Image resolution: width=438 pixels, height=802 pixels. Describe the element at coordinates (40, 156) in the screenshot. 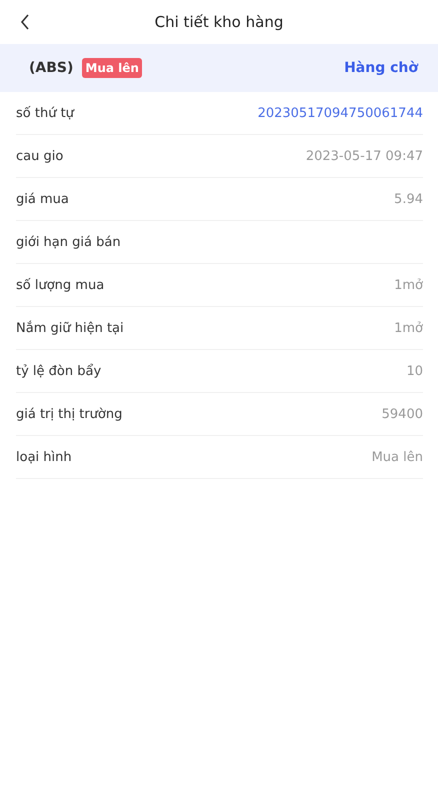

I see `row-label: cau gio` at that location.